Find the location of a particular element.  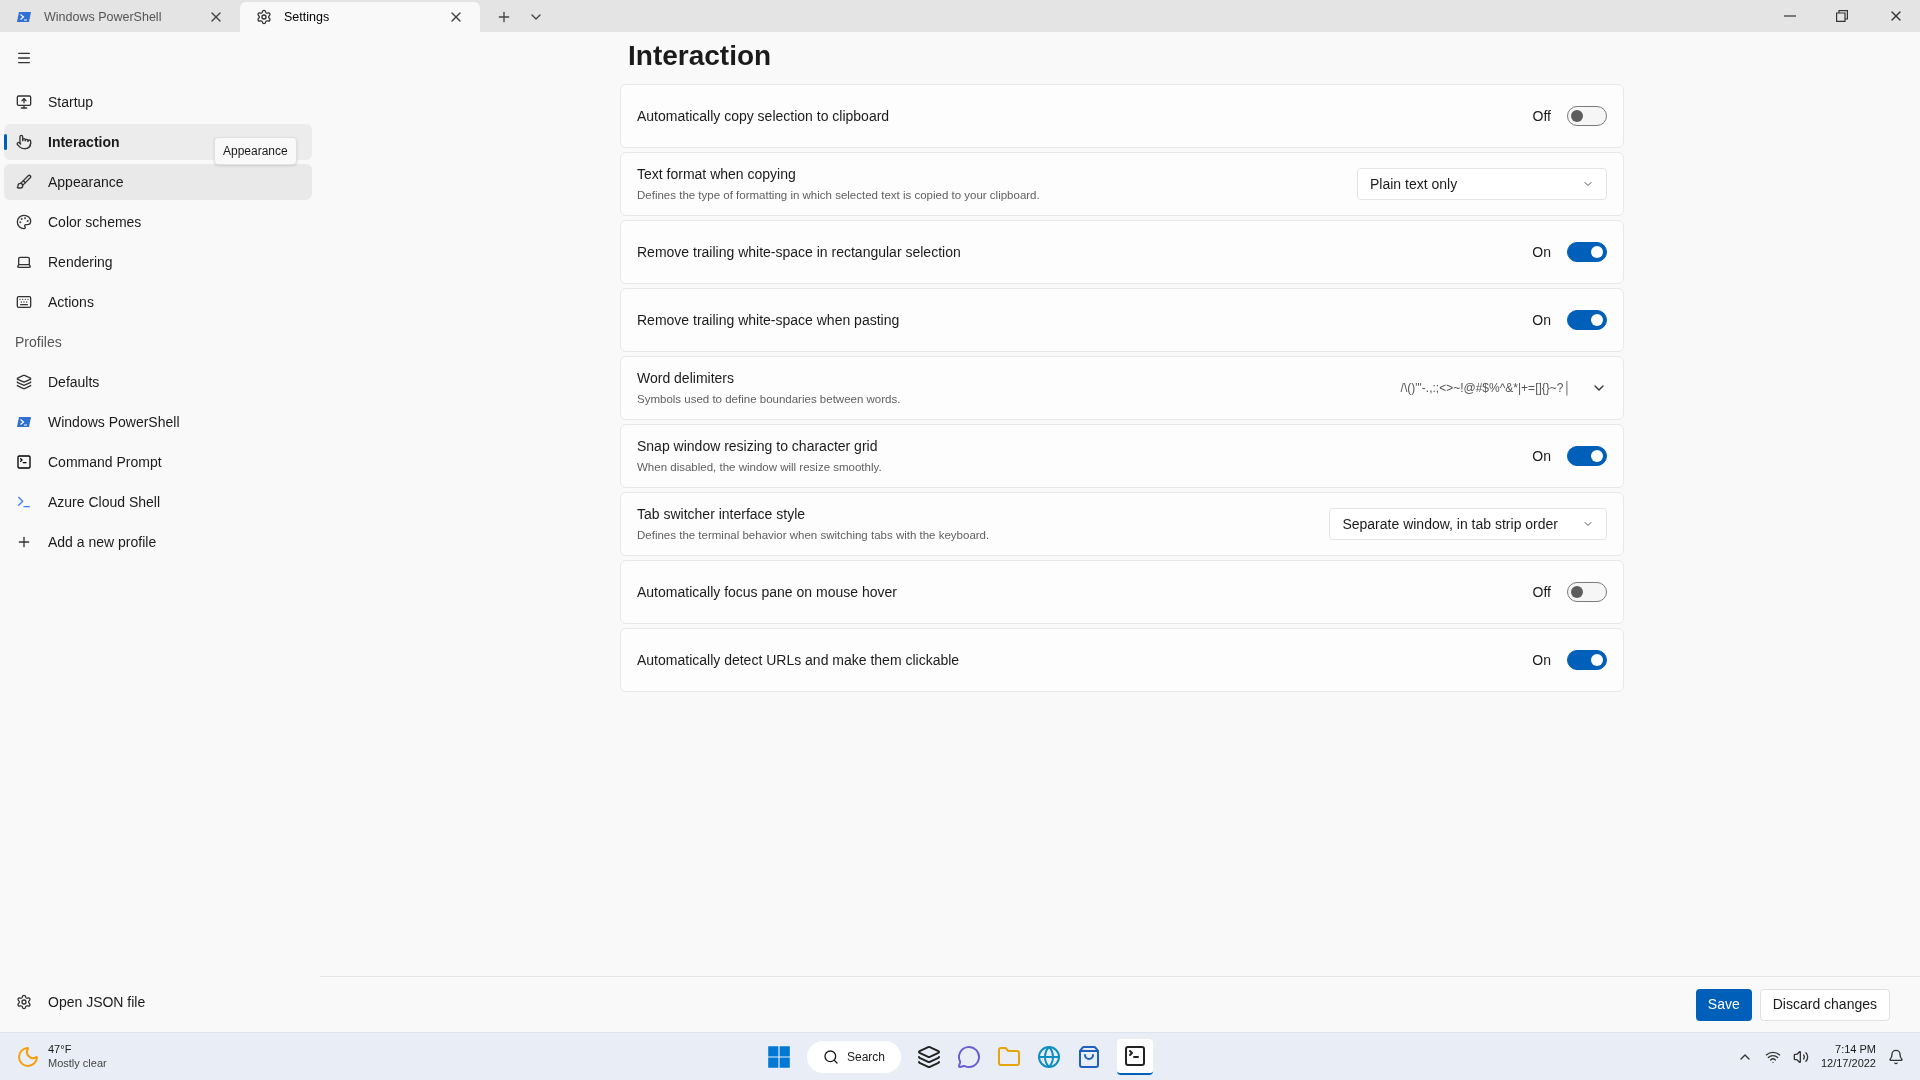

brush-icon is located at coordinates (24, 182).